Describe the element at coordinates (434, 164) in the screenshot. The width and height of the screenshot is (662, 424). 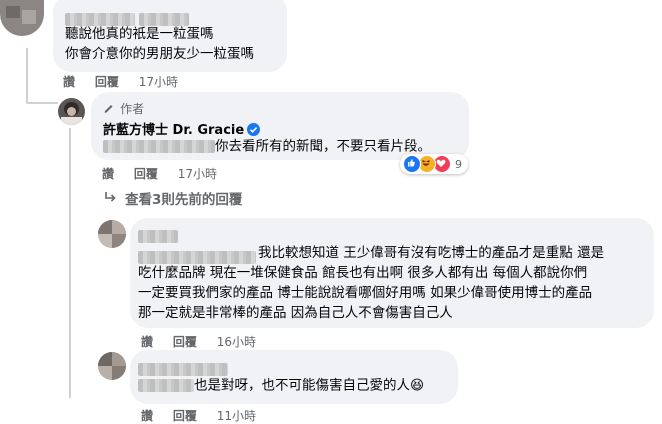
I see `reactions-summary: 9` at that location.